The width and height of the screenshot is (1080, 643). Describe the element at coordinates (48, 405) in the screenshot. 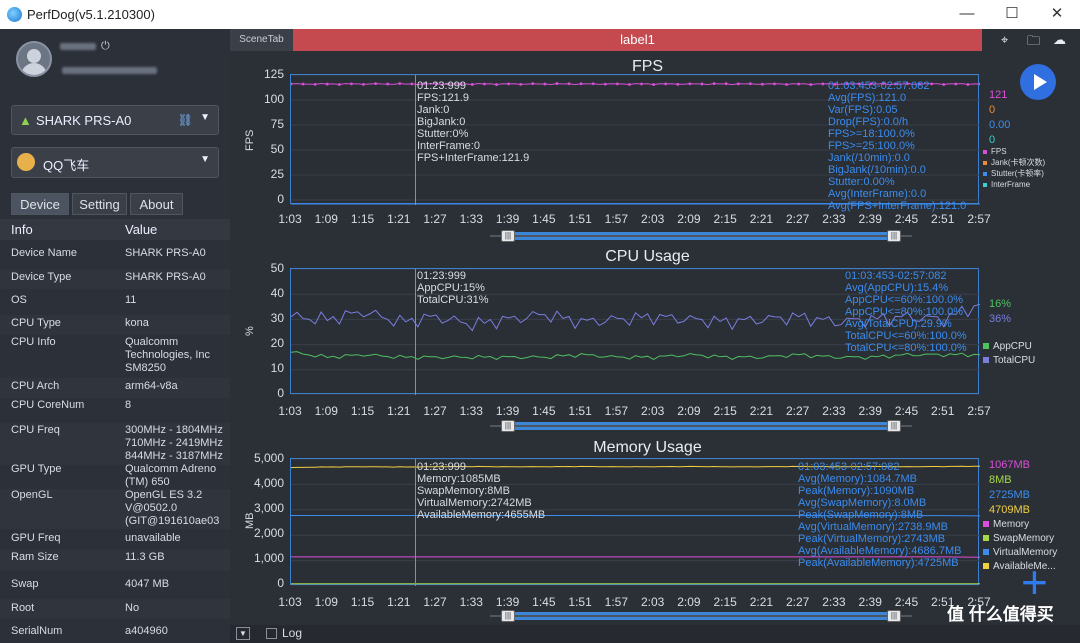

I see `info-key: CPU CoreNum` at that location.